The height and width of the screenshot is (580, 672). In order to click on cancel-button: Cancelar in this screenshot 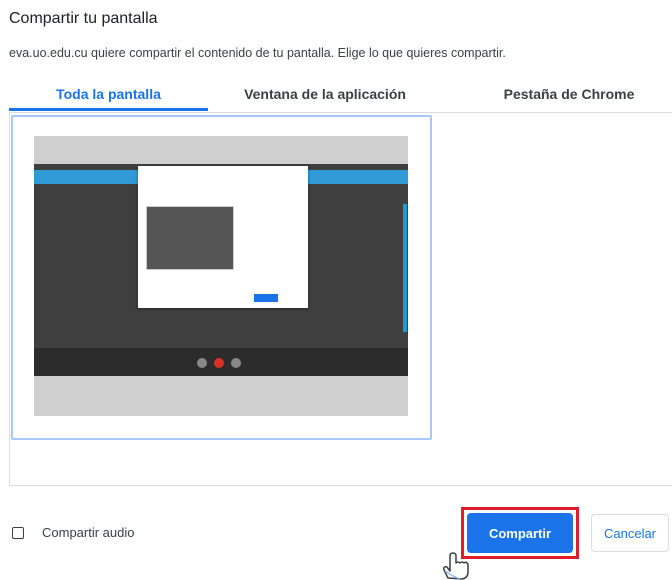, I will do `click(630, 533)`.